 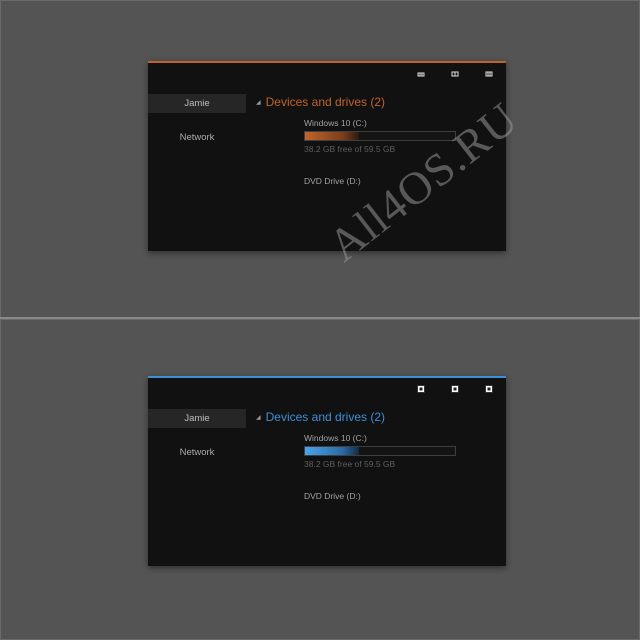 What do you see at coordinates (320, 318) in the screenshot?
I see `preview-divider` at bounding box center [320, 318].